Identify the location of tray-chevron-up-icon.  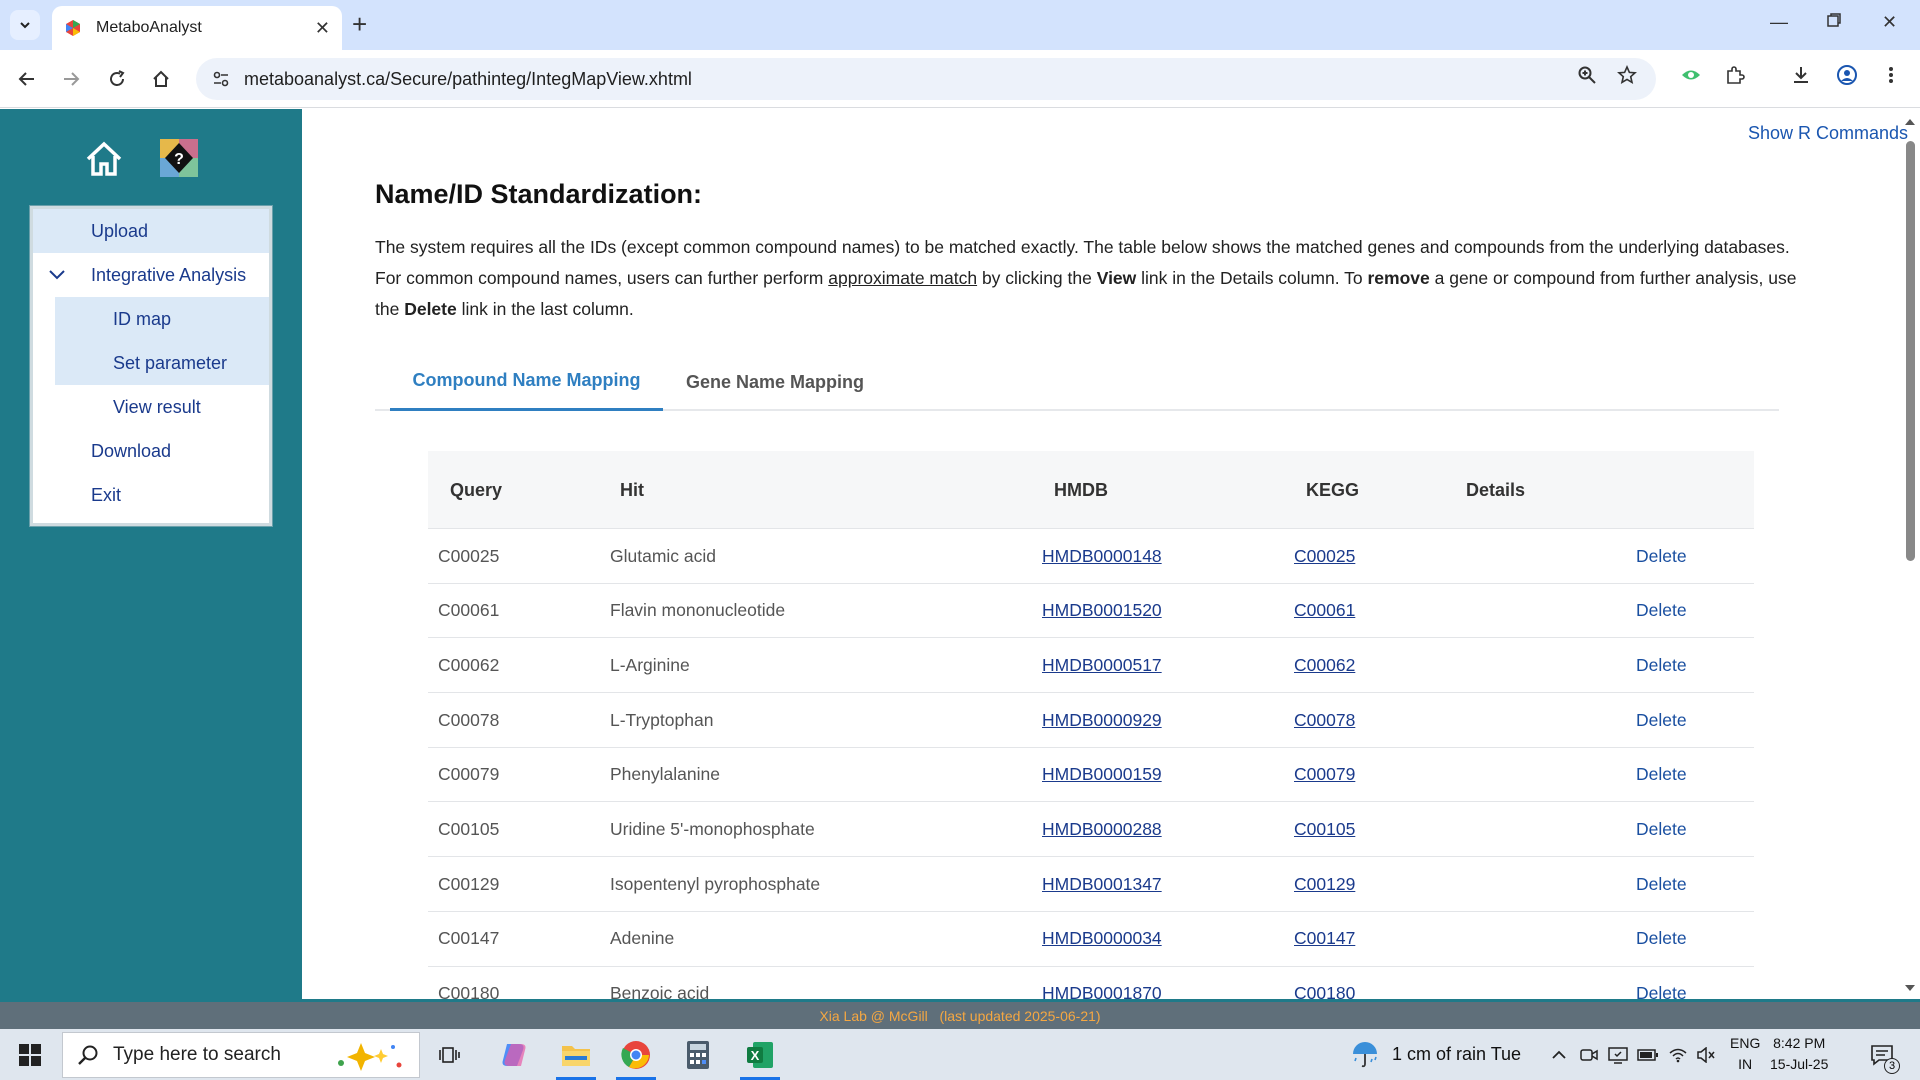
(1559, 1054).